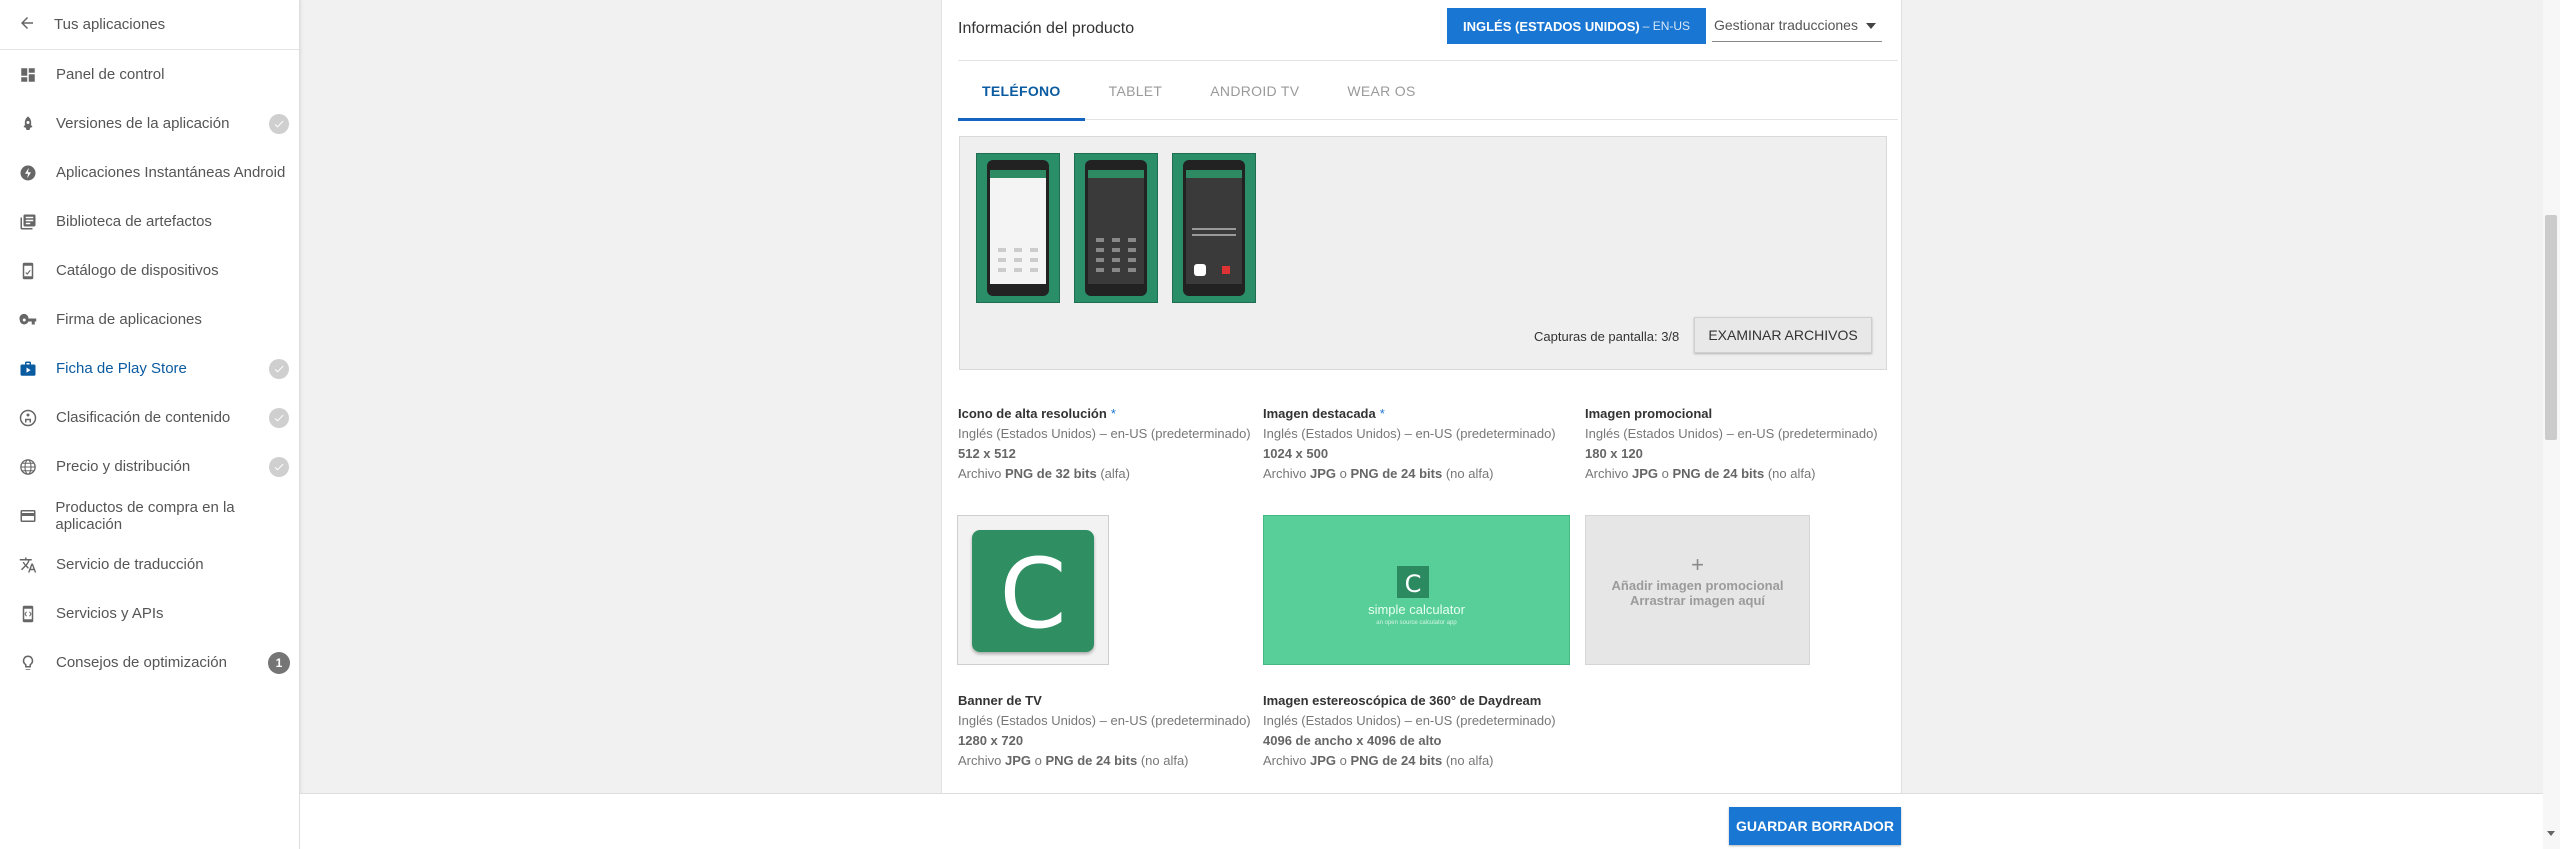  What do you see at coordinates (1046, 28) in the screenshot?
I see `page-title: Información del producto` at bounding box center [1046, 28].